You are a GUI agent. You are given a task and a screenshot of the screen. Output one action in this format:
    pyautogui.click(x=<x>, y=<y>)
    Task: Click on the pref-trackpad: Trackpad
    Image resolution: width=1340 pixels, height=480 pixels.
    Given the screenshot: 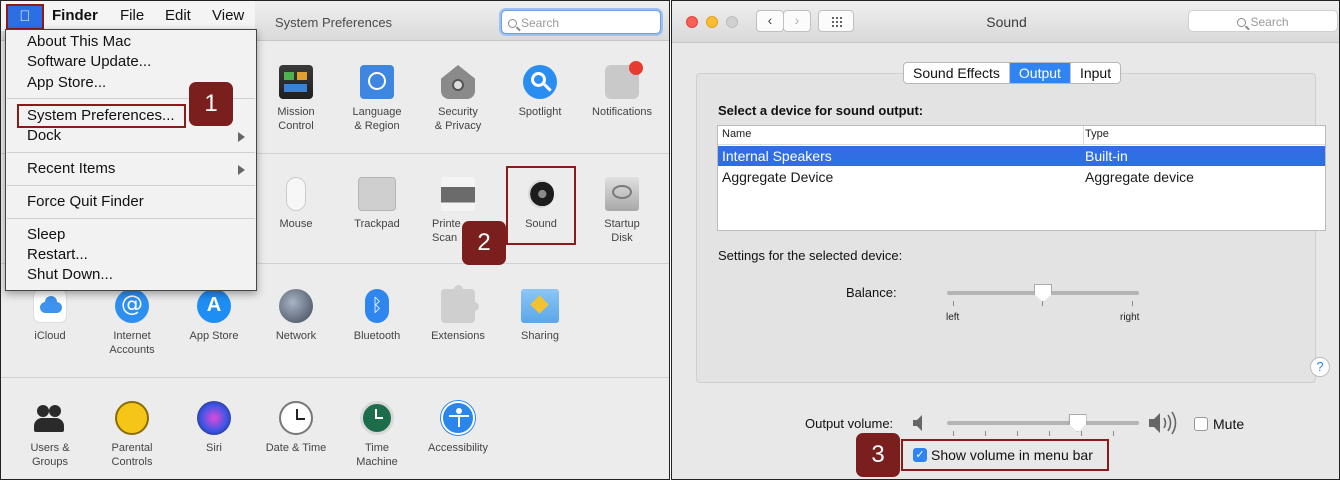 What is the action you would take?
    pyautogui.click(x=377, y=204)
    